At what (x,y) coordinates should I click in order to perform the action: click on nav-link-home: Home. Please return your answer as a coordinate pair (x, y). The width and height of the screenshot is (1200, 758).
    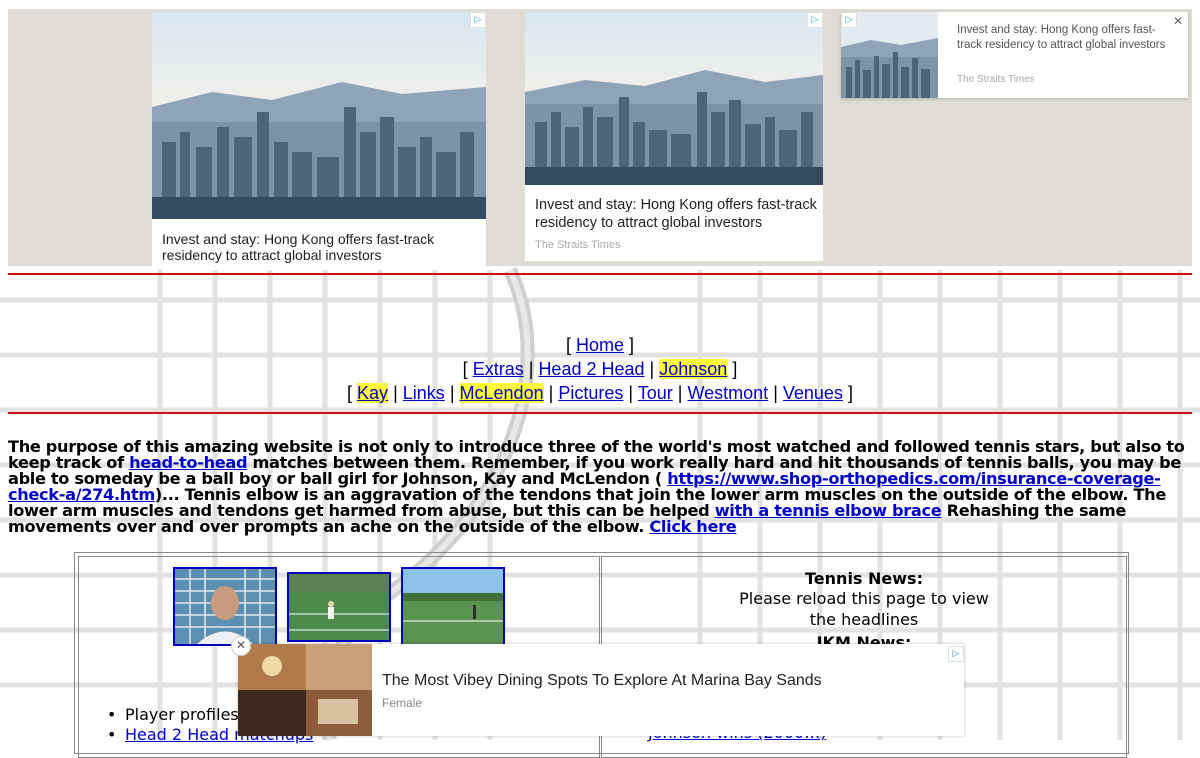
    Looking at the image, I should click on (600, 345).